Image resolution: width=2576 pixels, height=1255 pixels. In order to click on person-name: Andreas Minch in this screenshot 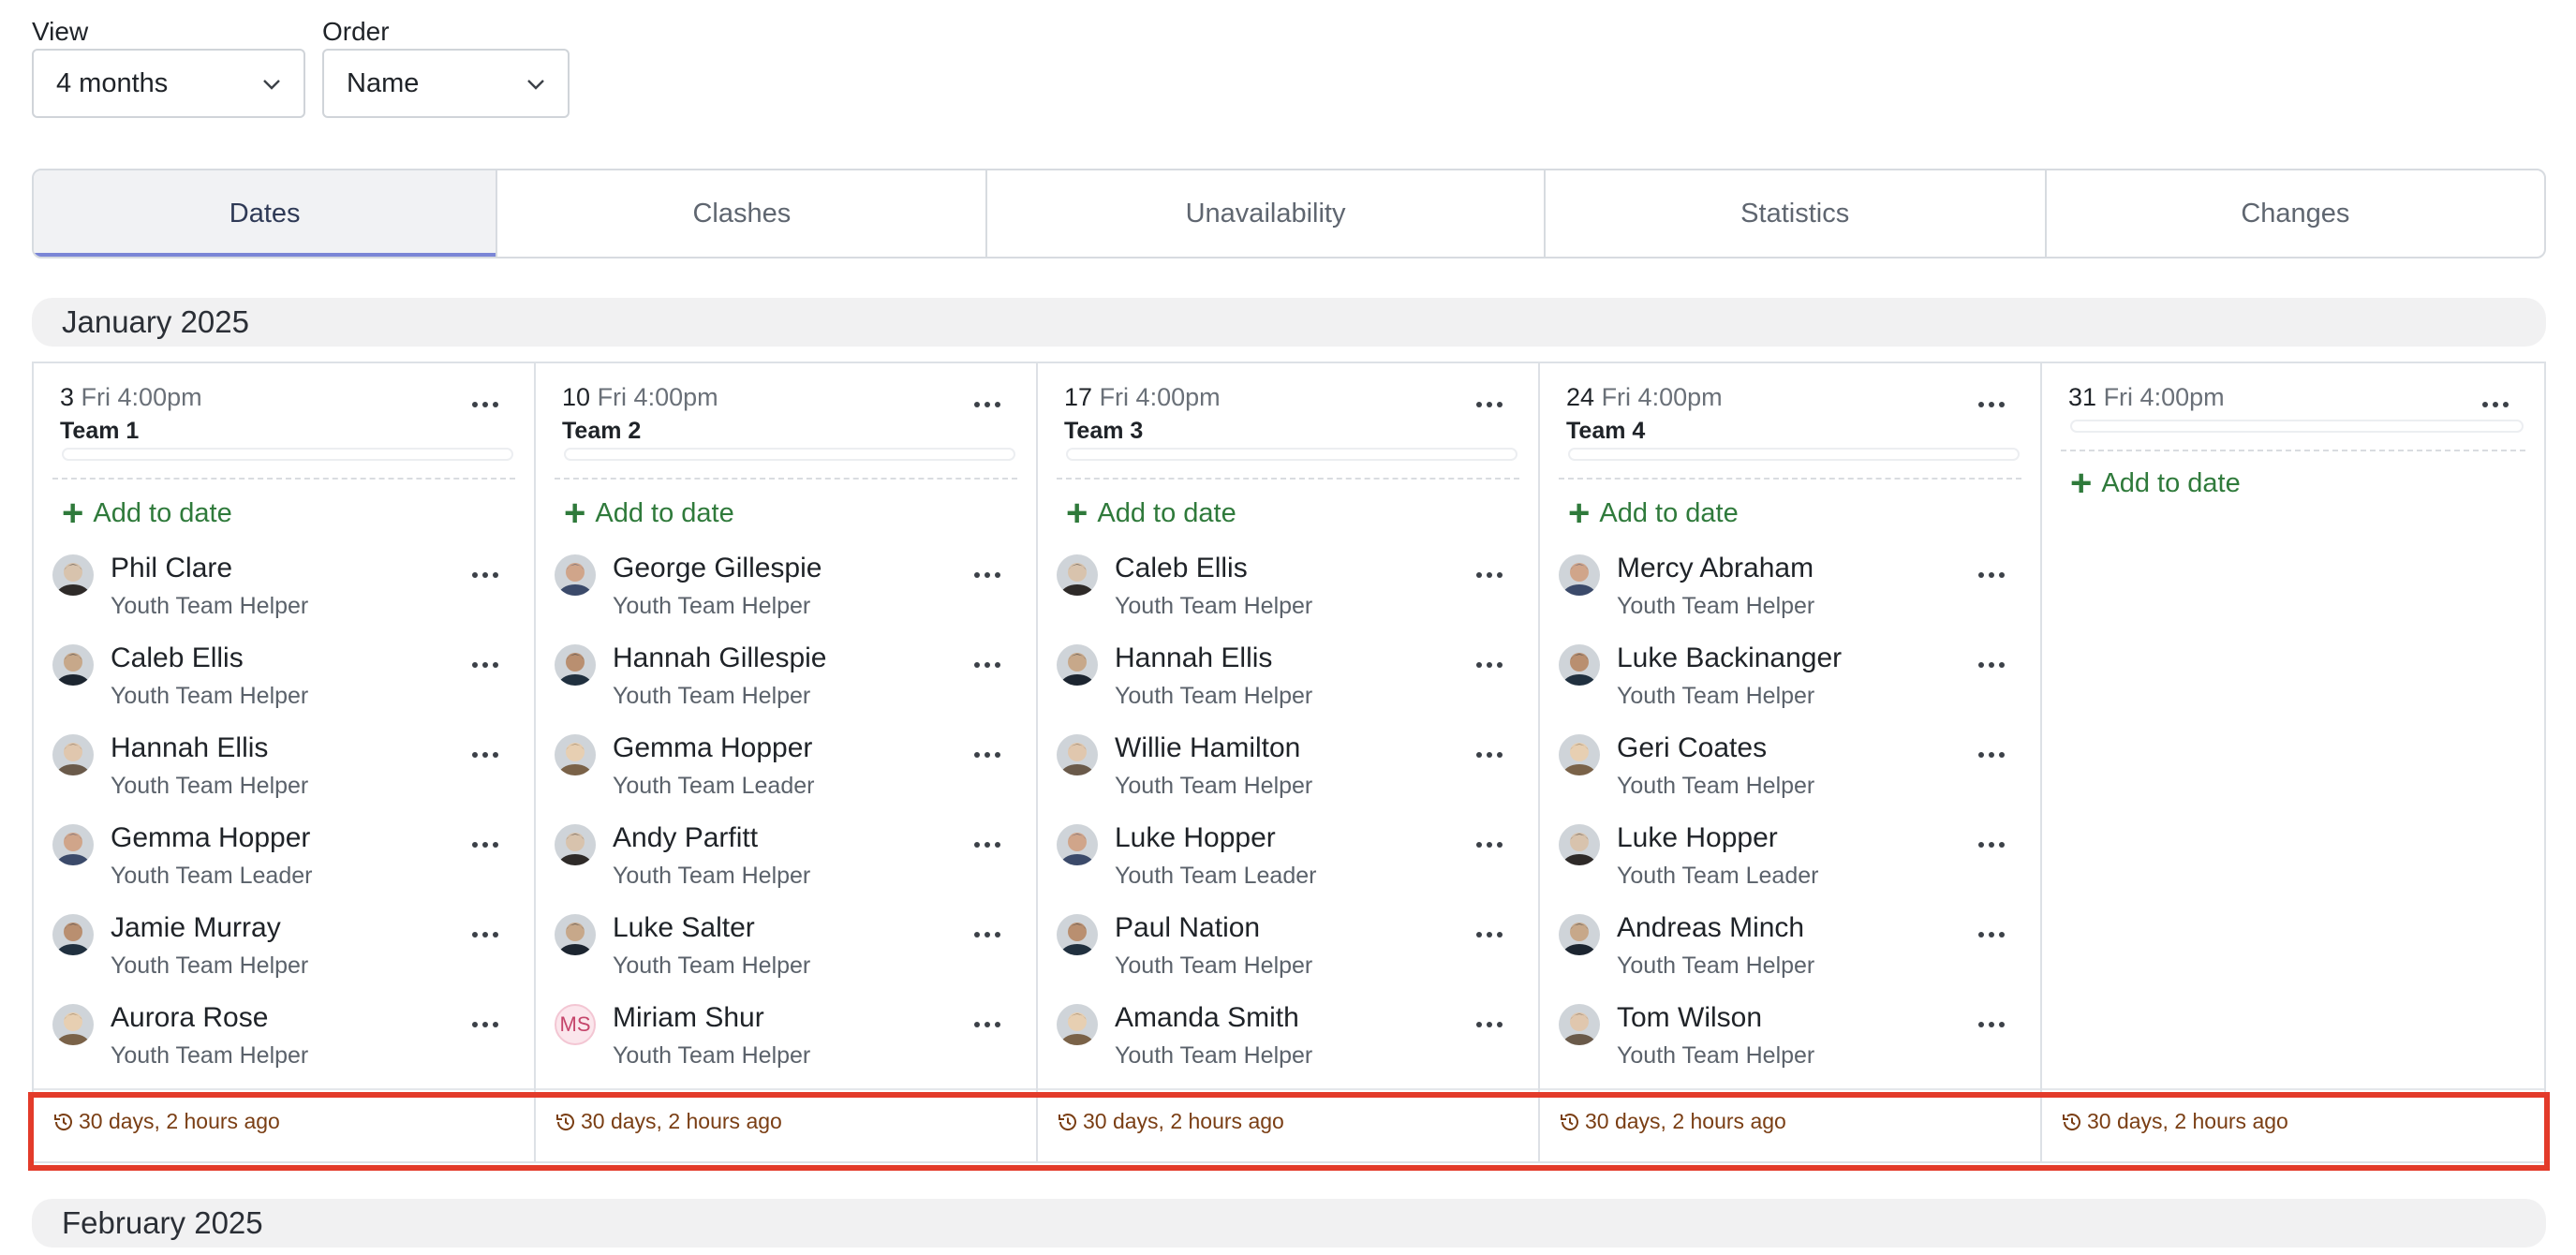, I will do `click(1711, 927)`.